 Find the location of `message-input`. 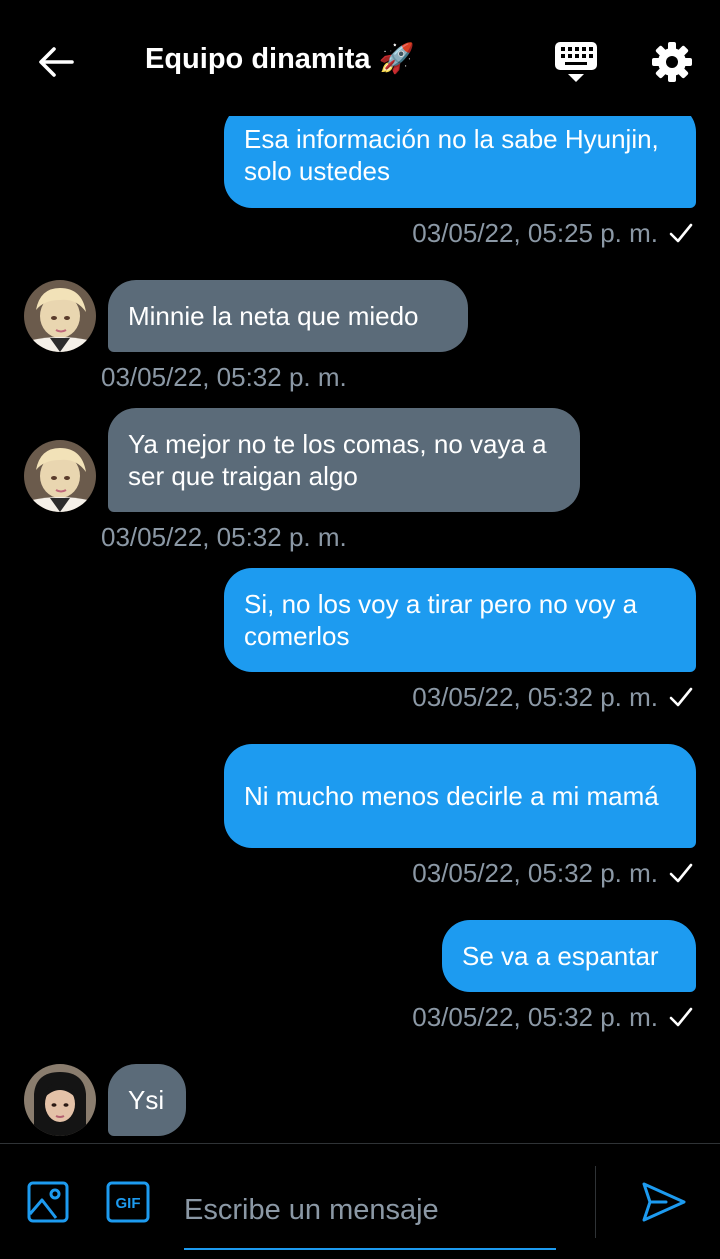

message-input is located at coordinates (370, 1211).